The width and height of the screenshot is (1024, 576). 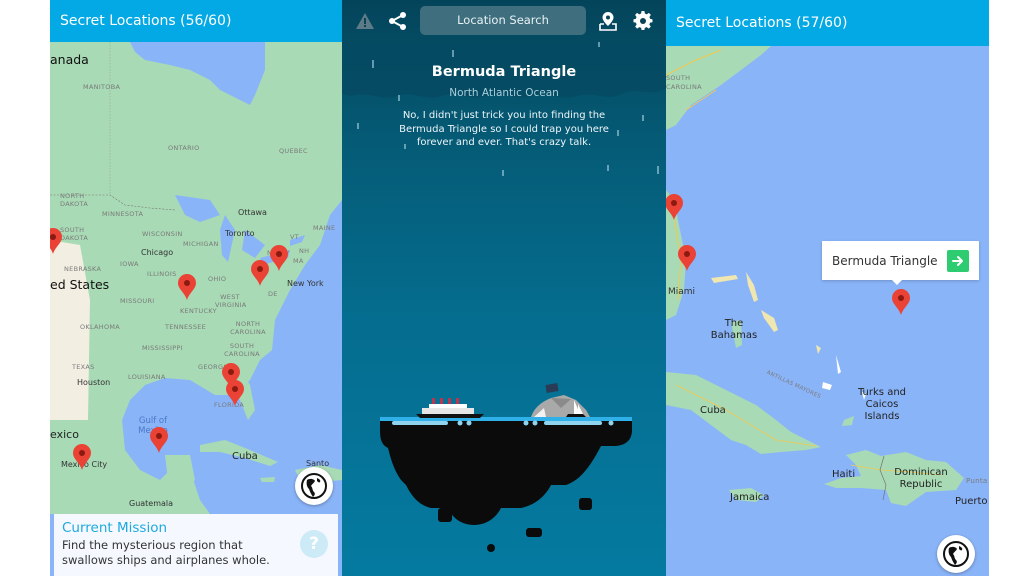 I want to click on map-label-ottawa: Ottawa, so click(x=252, y=212).